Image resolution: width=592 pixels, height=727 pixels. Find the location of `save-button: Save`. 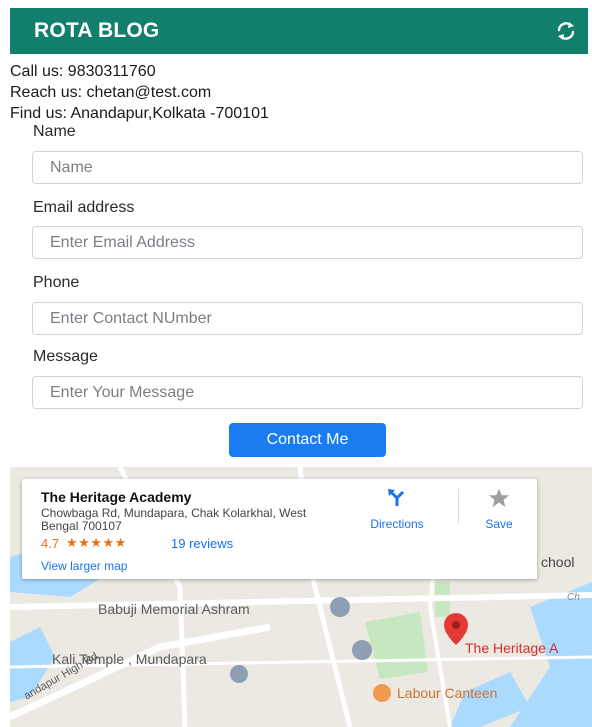

save-button: Save is located at coordinates (499, 509).